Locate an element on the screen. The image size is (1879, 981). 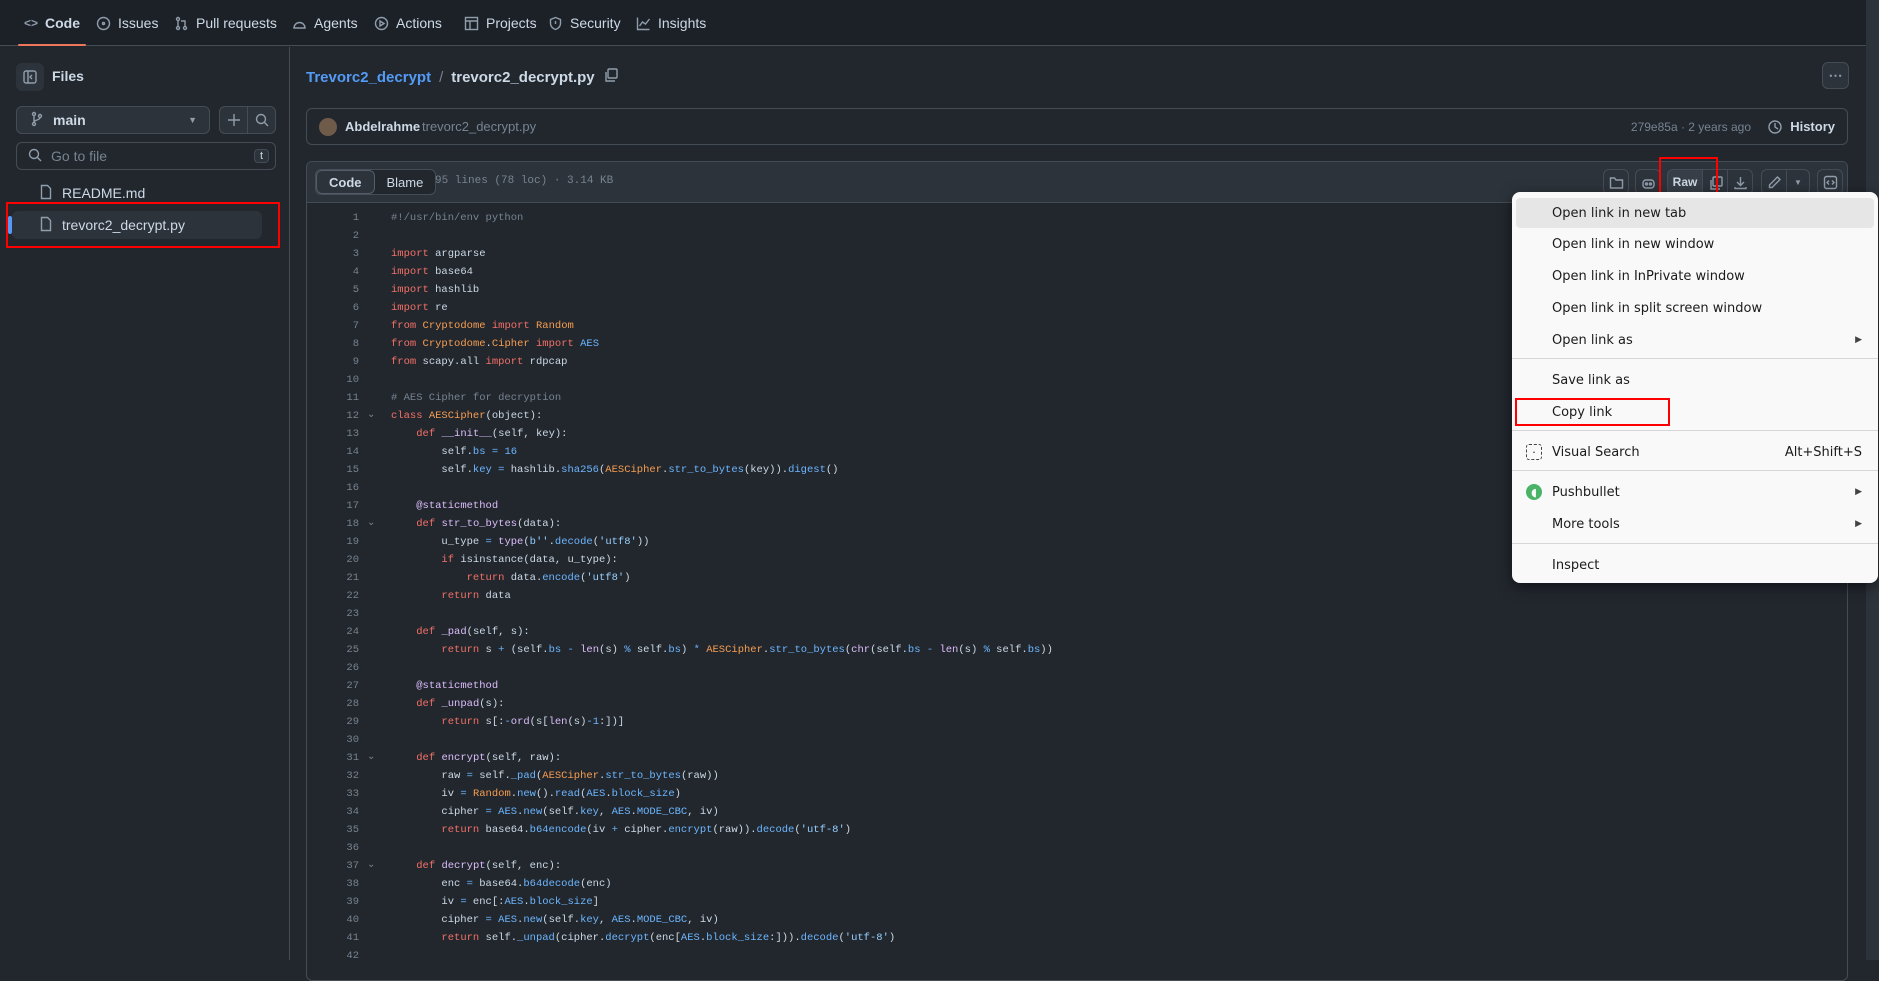
line-number: 27 is located at coordinates (333, 686).